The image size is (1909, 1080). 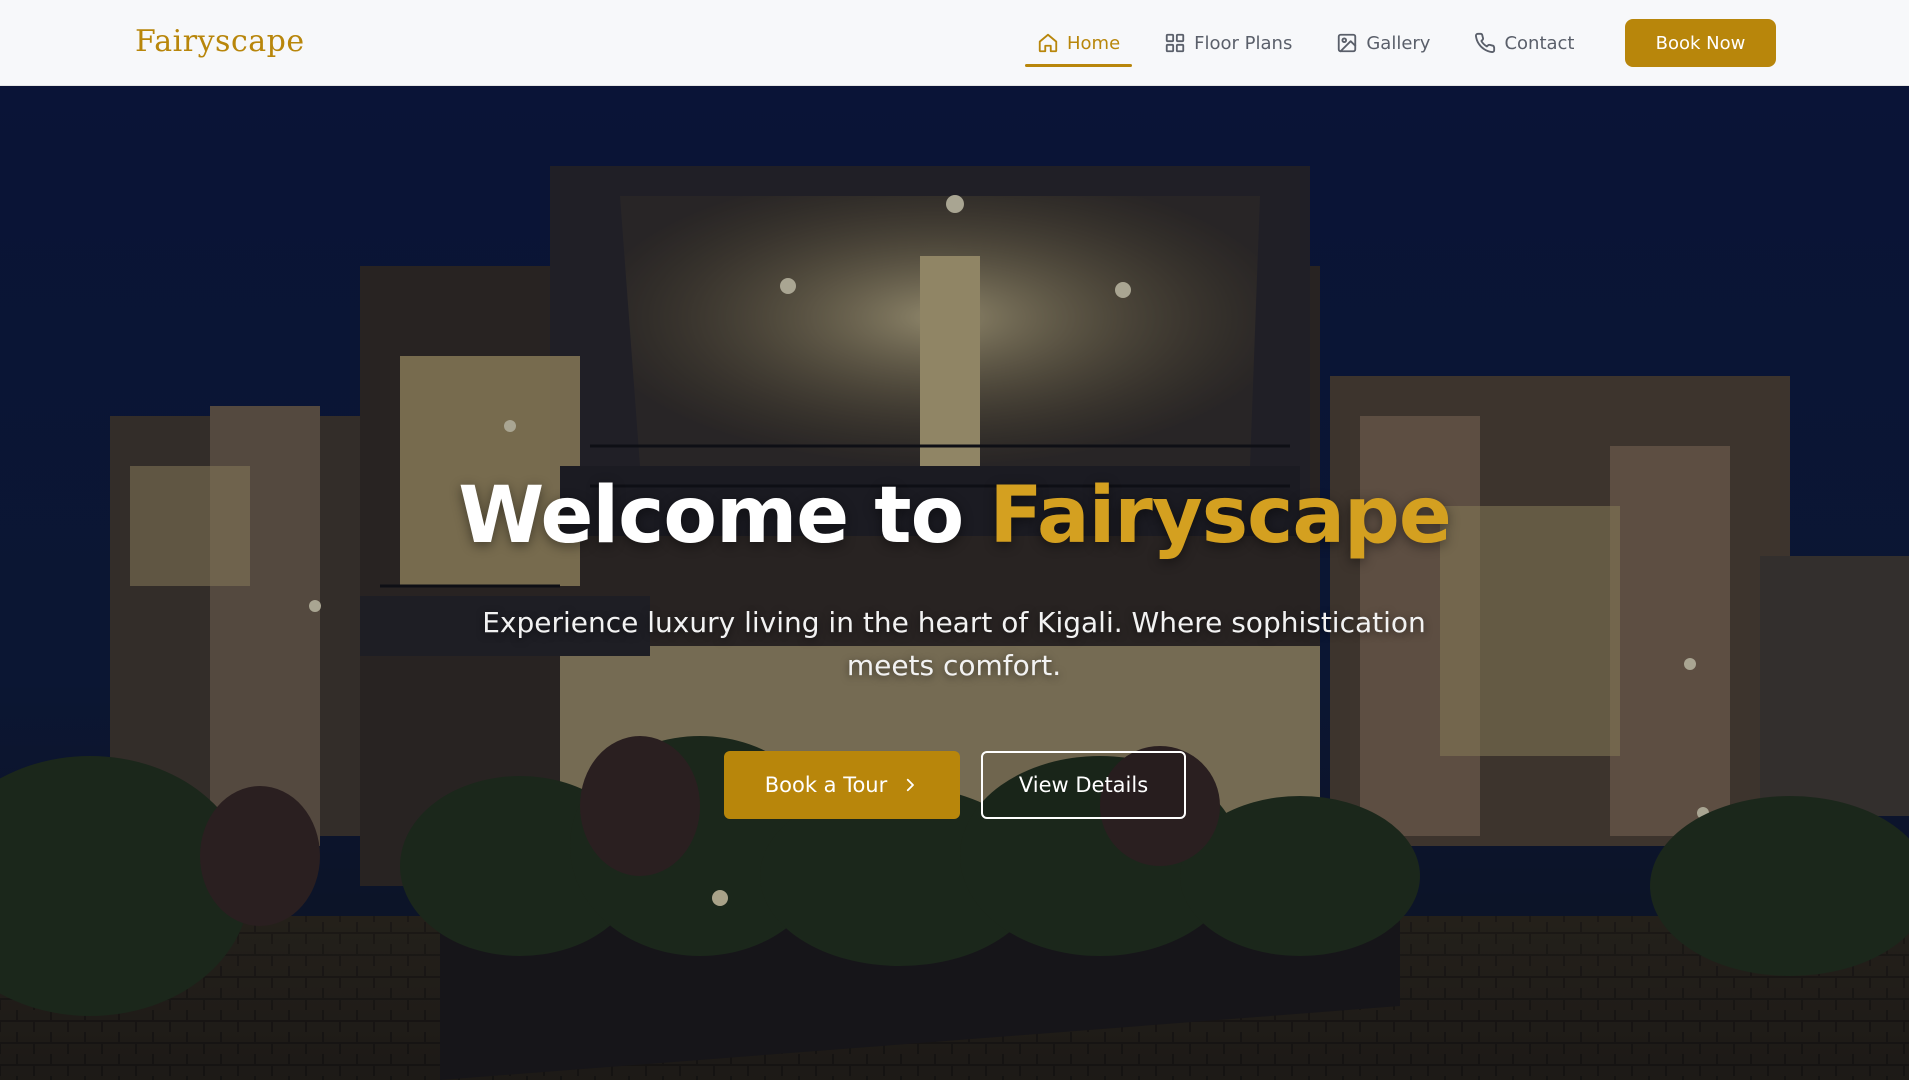 I want to click on nav-item-contact: Contact, so click(x=1524, y=43).